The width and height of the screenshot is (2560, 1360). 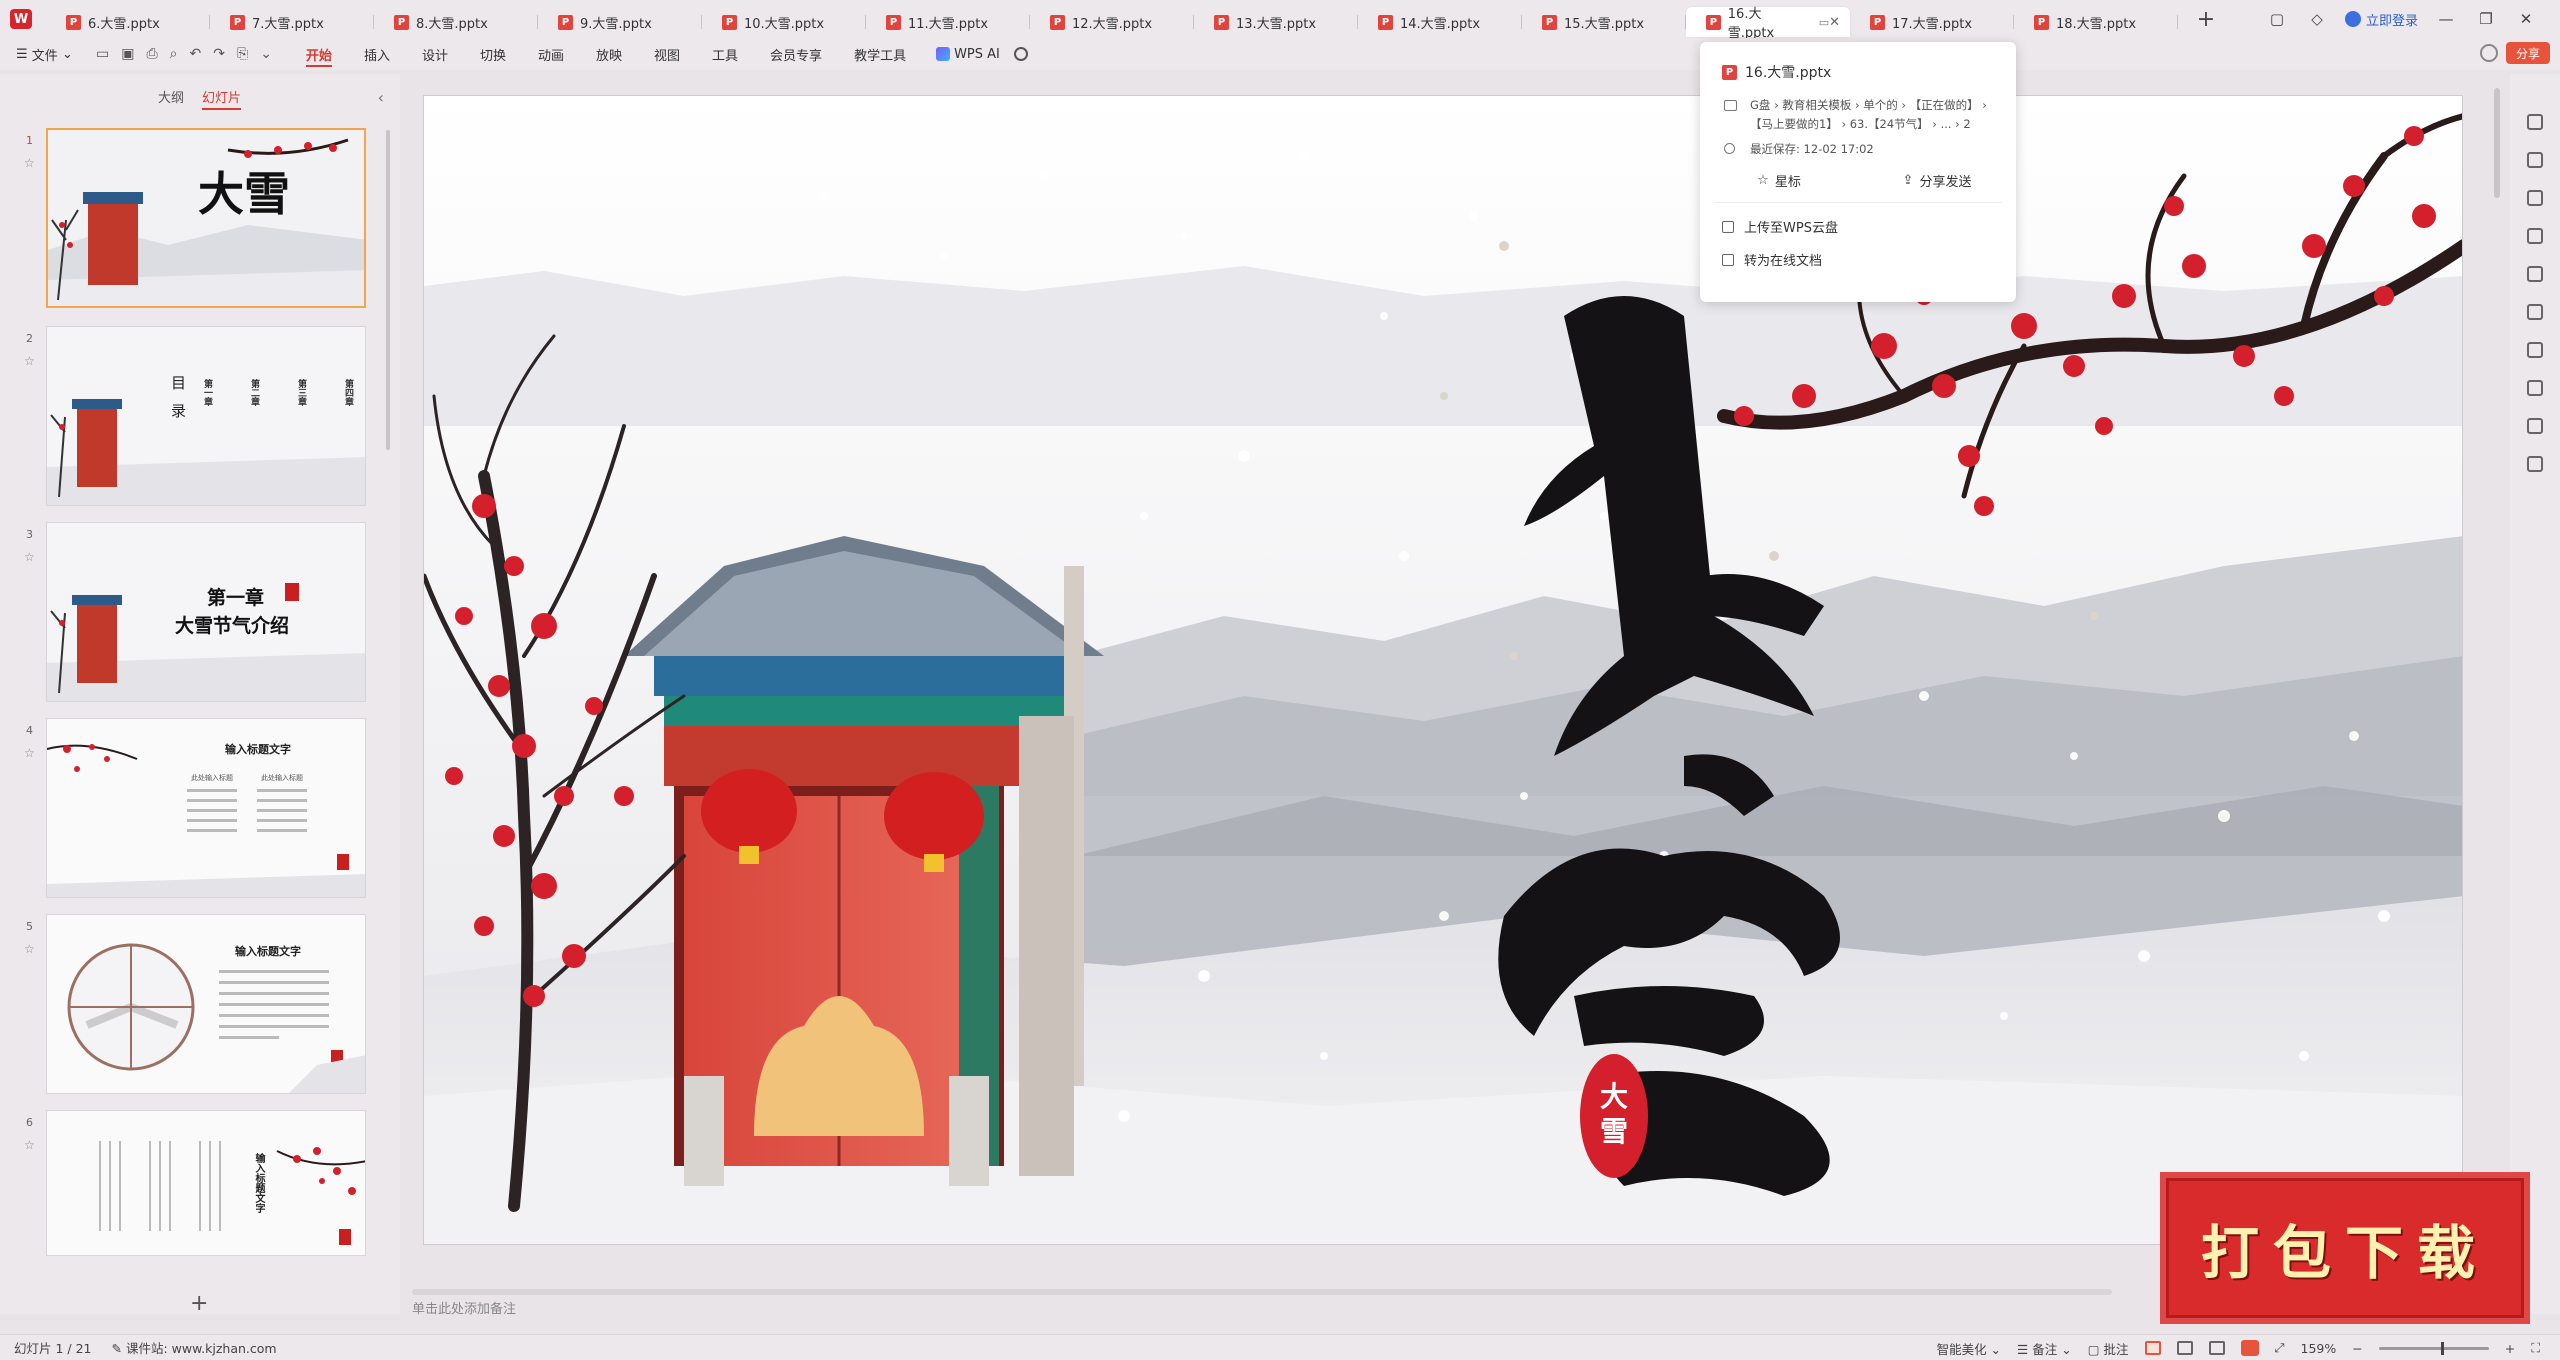 What do you see at coordinates (381, 97) in the screenshot?
I see `collapse-panel-icon: ‹` at bounding box center [381, 97].